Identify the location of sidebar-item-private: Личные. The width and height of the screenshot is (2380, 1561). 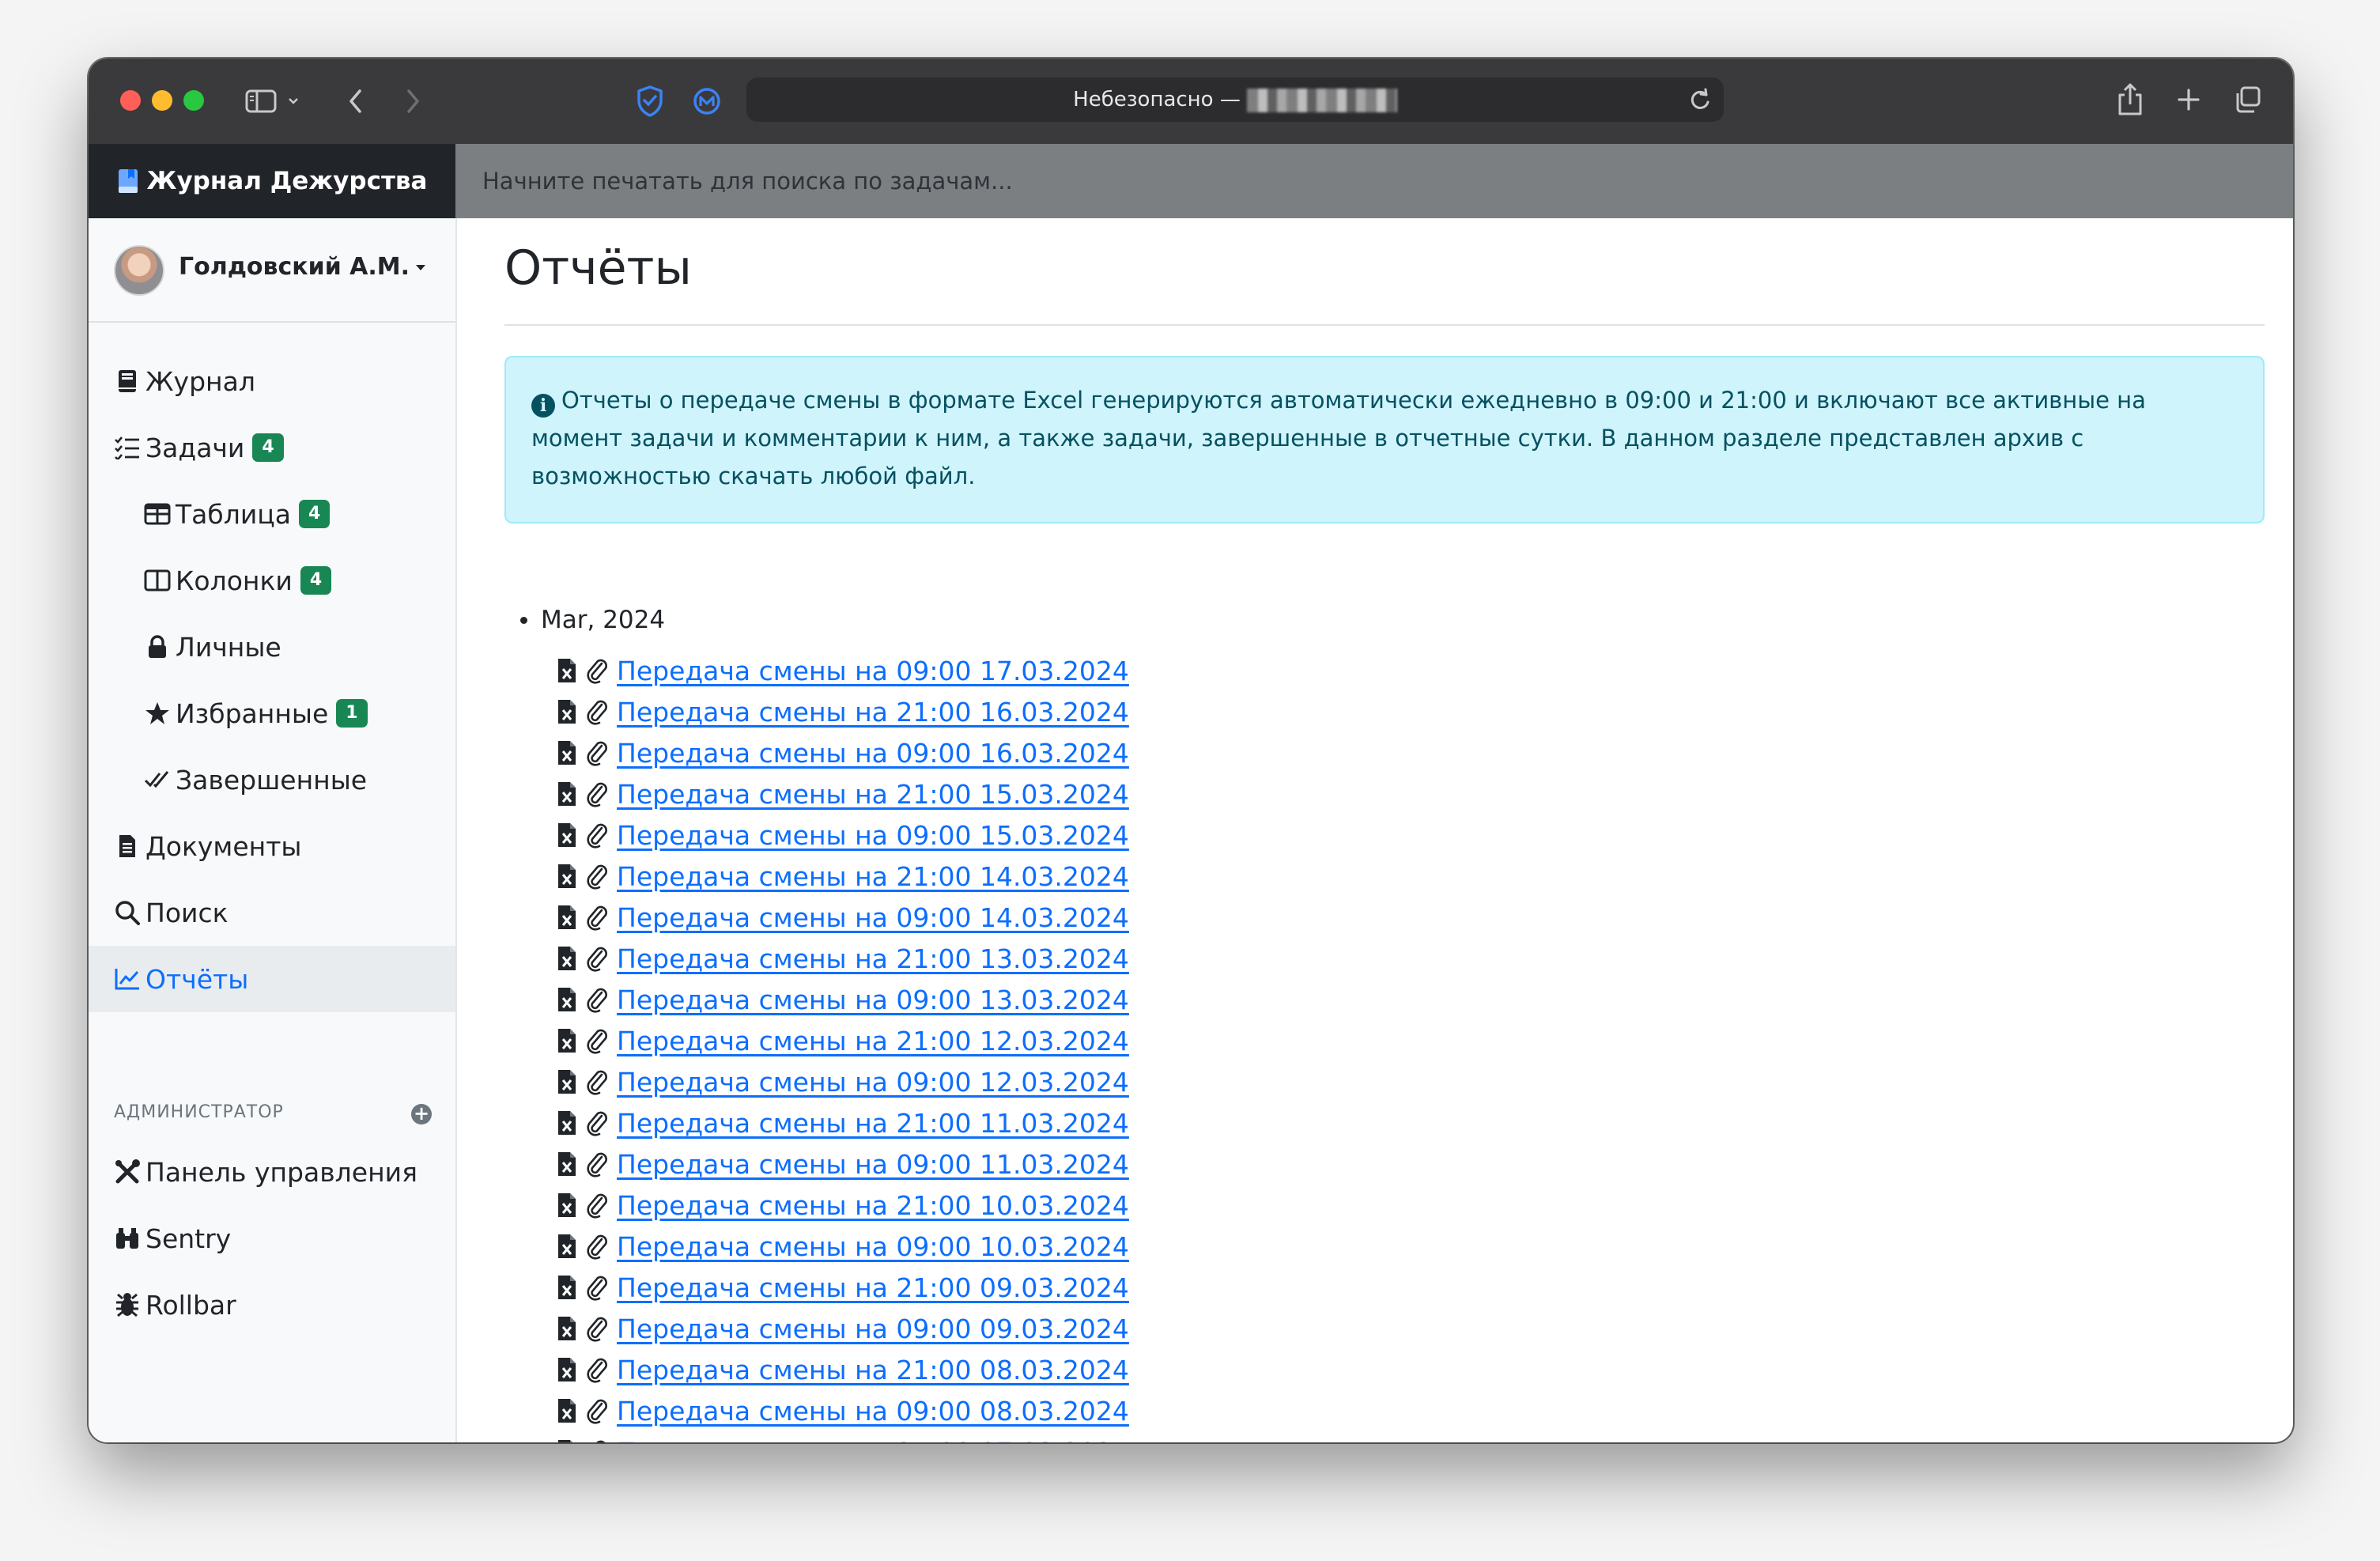
(272, 647).